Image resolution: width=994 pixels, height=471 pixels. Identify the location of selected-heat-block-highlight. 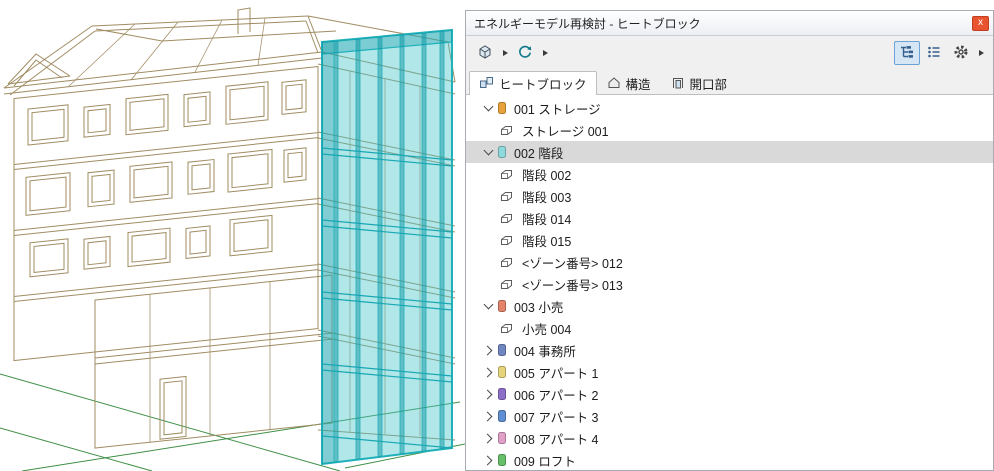
(387, 247).